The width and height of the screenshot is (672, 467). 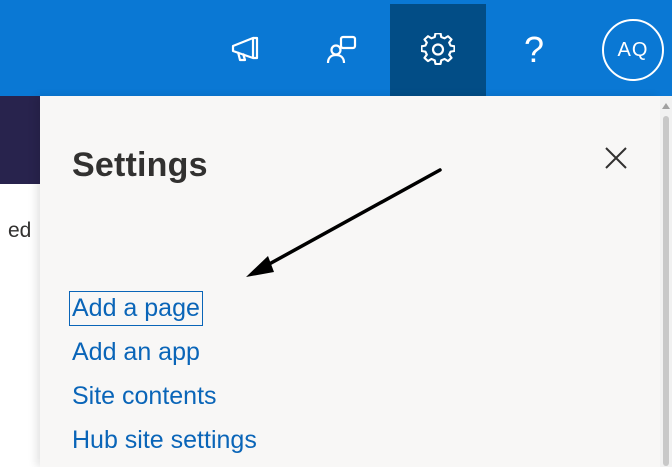 I want to click on list-item: Add a page, so click(x=164, y=308).